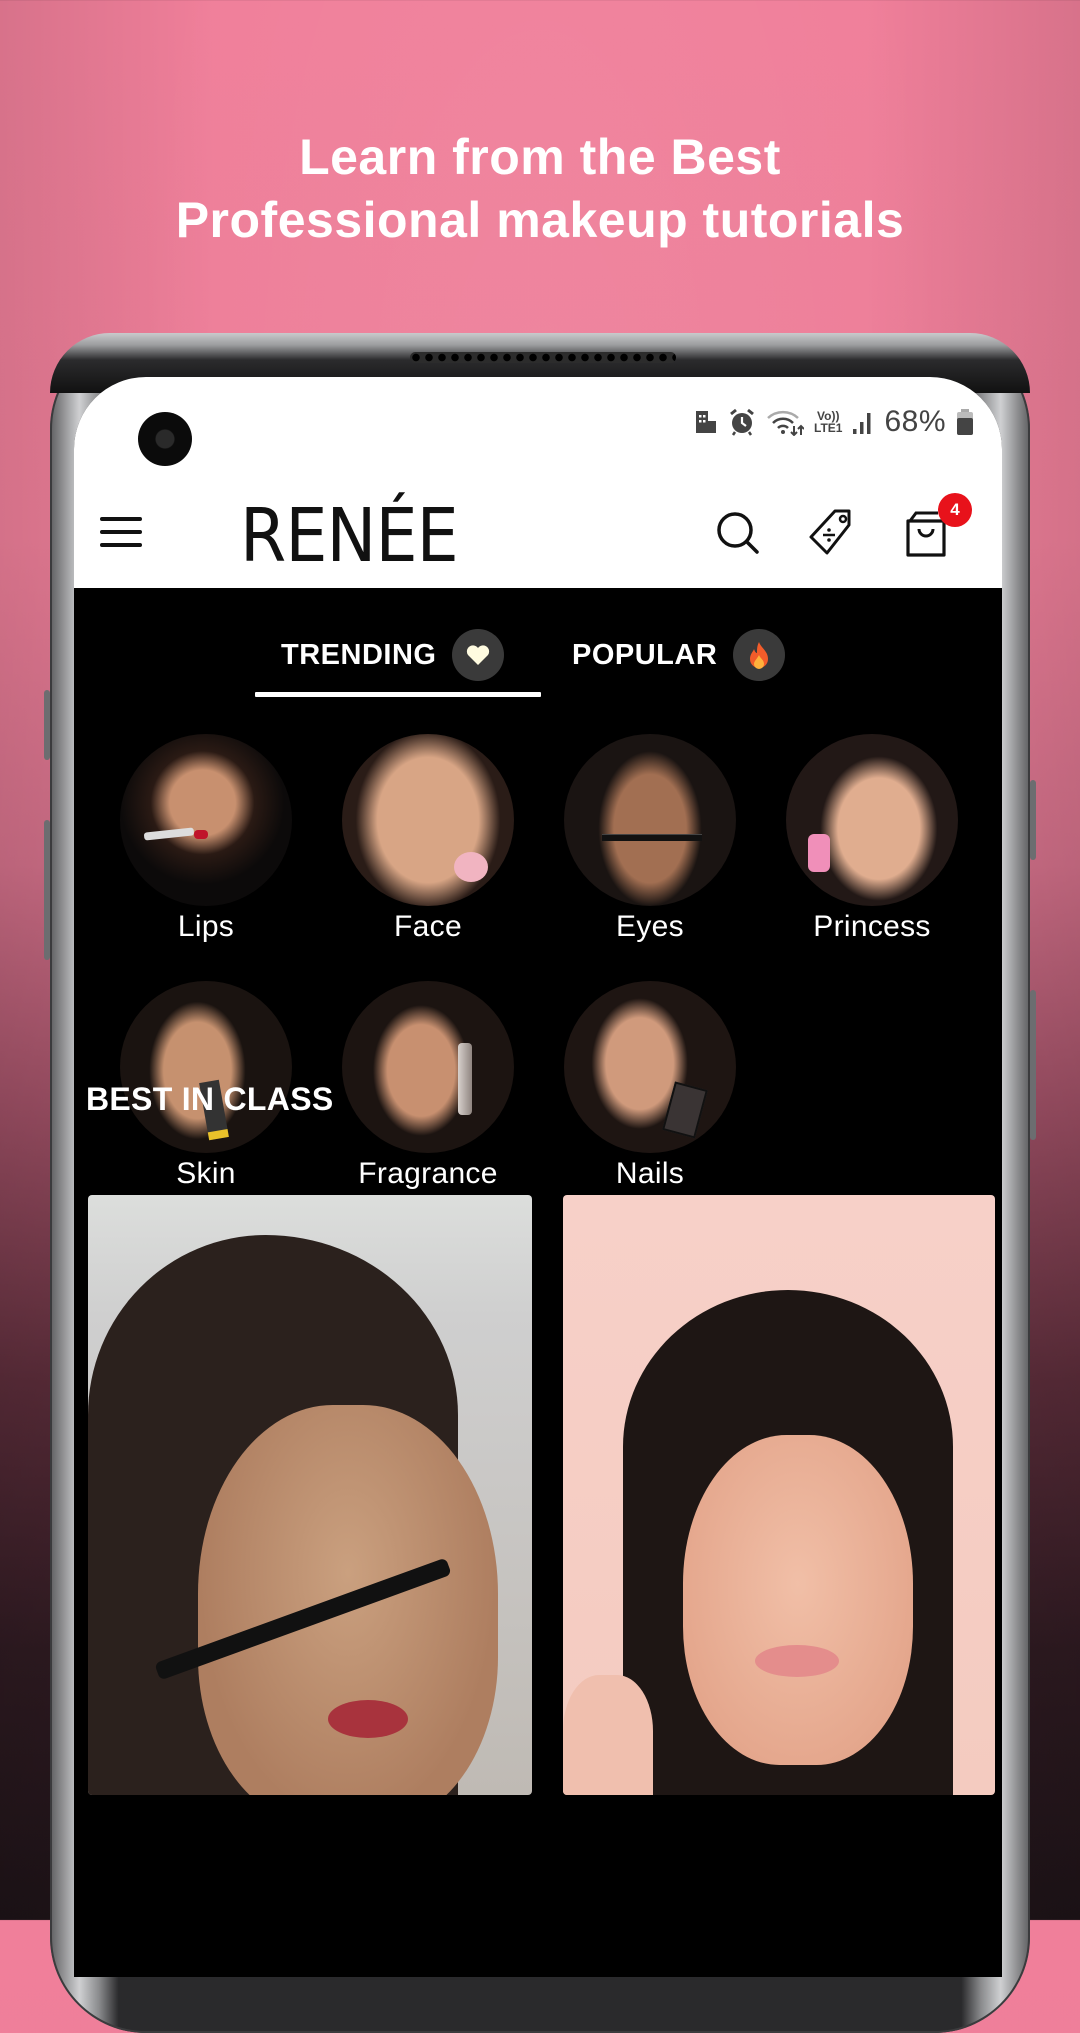 This screenshot has width=1080, height=2033. I want to click on category-fragrance-image, so click(428, 1067).